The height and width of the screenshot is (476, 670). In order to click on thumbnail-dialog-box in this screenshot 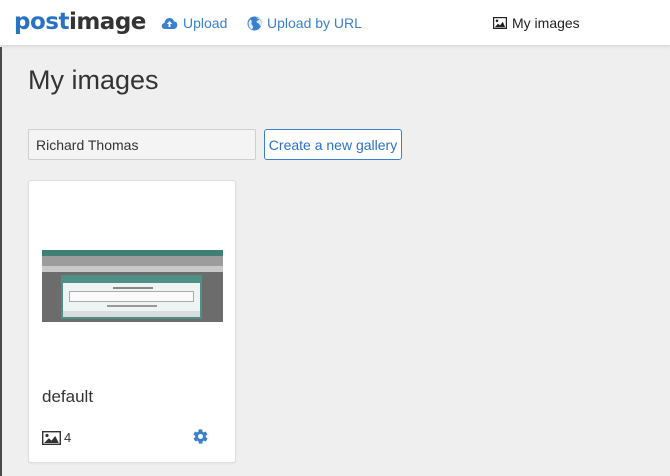, I will do `click(131, 296)`.